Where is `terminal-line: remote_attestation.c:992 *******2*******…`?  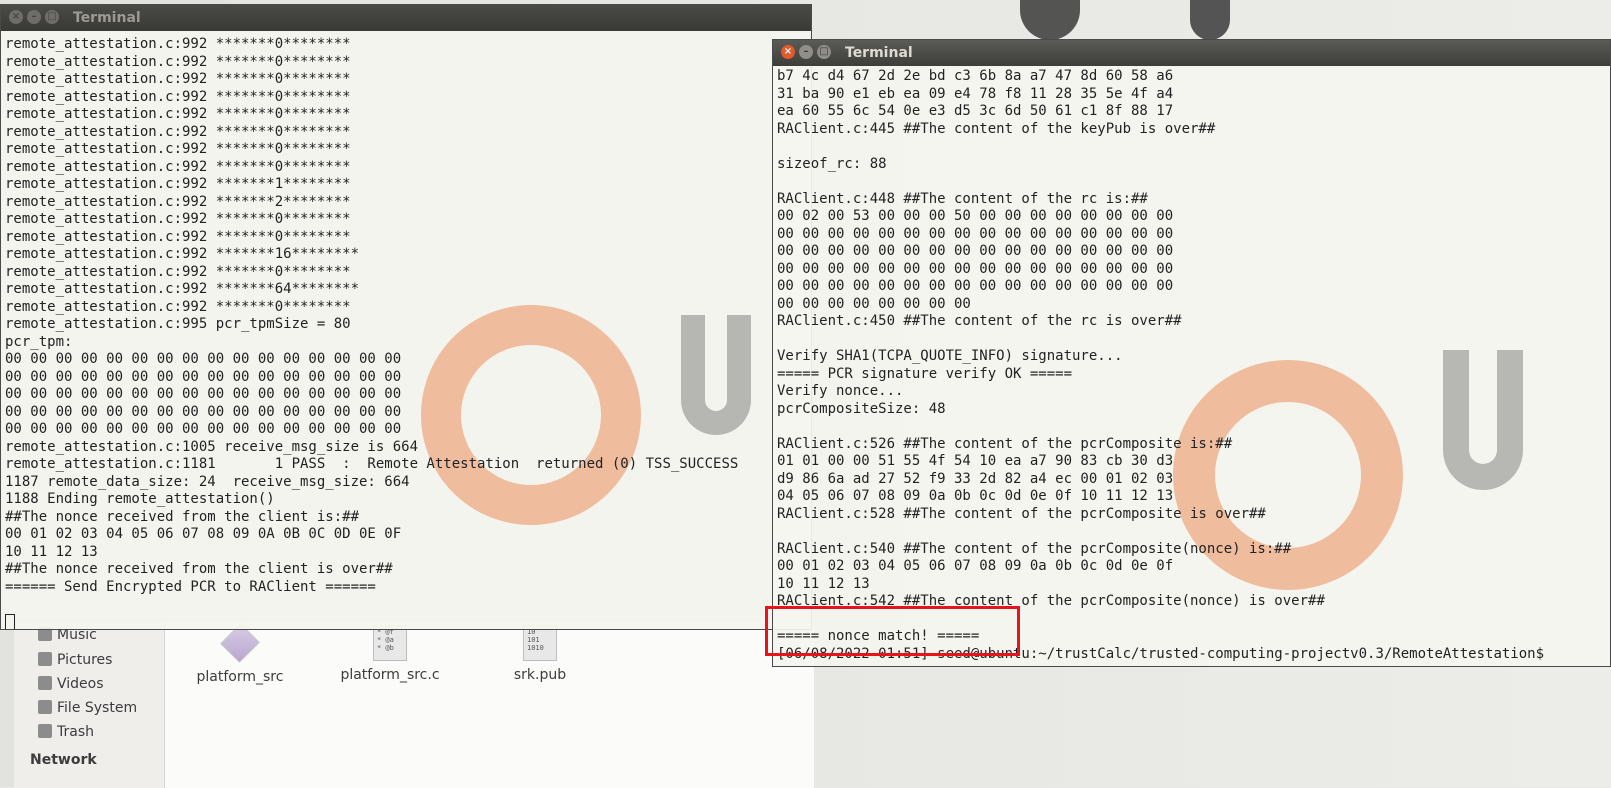 terminal-line: remote_attestation.c:992 *******2*******… is located at coordinates (178, 201).